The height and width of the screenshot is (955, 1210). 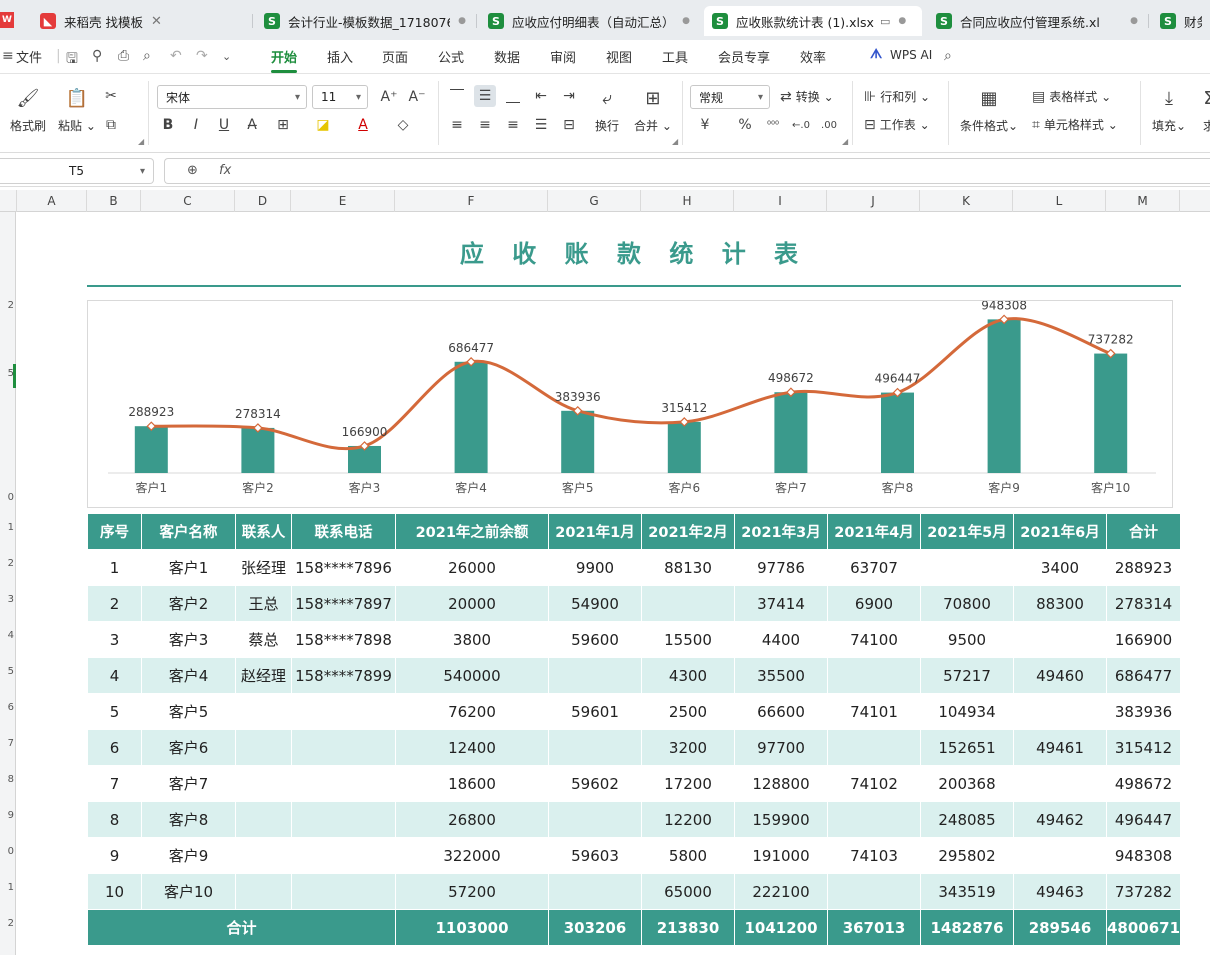 What do you see at coordinates (1075, 124) in the screenshot?
I see `cell-style-button: ⌗ 单元格样式 ⌄` at bounding box center [1075, 124].